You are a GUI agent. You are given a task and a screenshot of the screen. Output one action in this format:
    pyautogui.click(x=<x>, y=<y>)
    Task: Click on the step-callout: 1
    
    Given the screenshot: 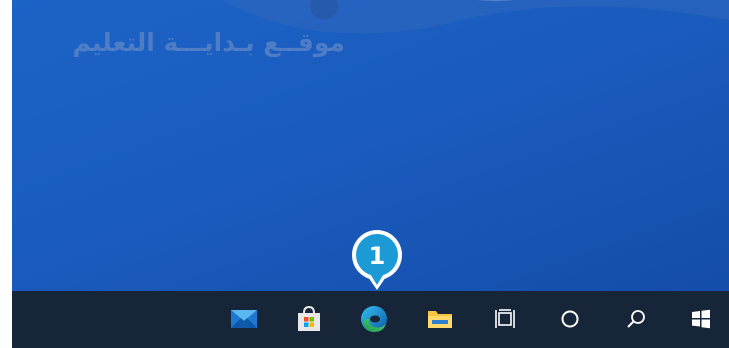 What is the action you would take?
    pyautogui.click(x=377, y=261)
    